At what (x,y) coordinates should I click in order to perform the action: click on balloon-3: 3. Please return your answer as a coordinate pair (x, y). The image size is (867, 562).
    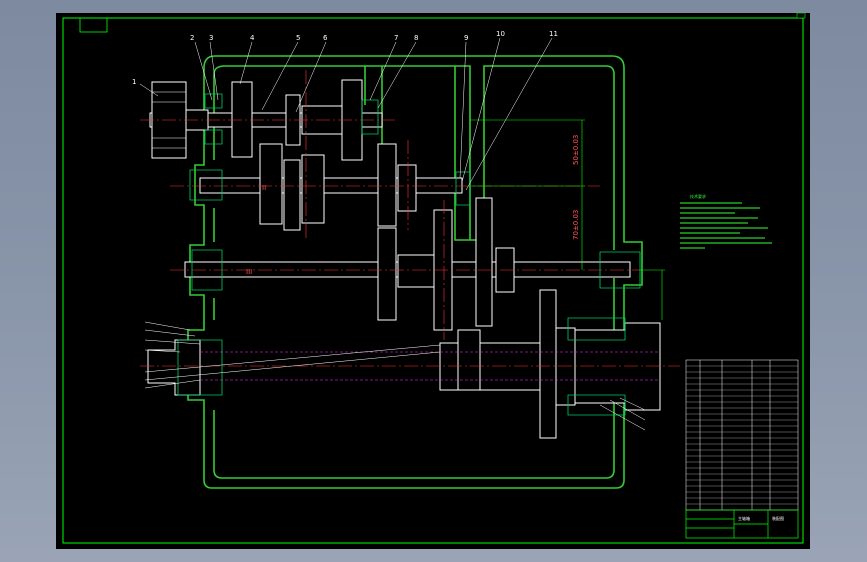
    Looking at the image, I should click on (211, 38).